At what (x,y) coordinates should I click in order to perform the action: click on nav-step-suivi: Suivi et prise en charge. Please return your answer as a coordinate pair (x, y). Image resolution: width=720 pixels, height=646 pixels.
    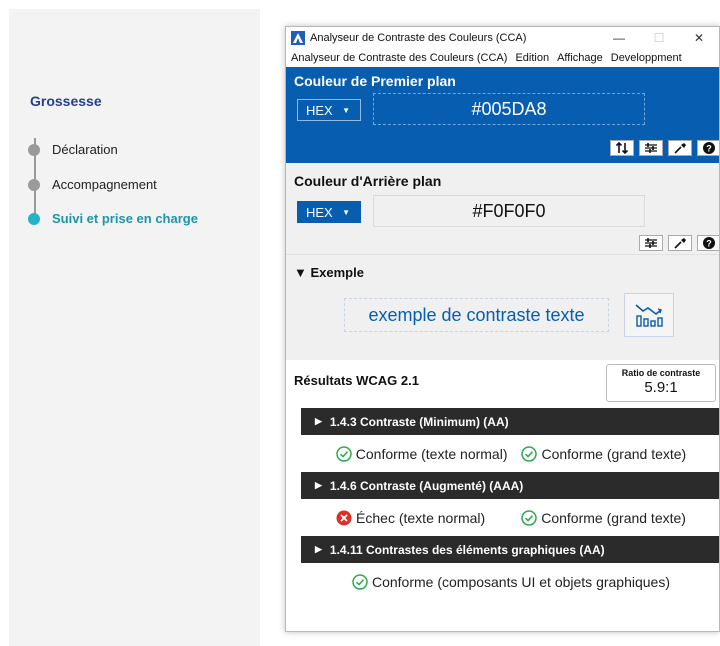
    Looking at the image, I should click on (113, 218).